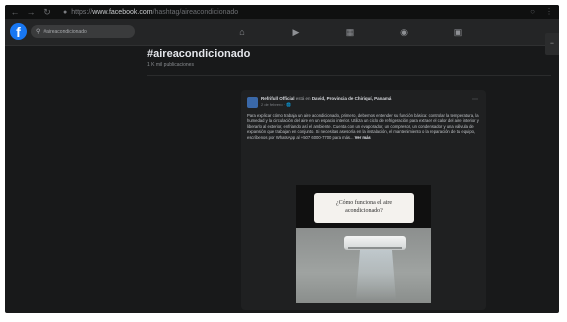  Describe the element at coordinates (276, 104) in the screenshot. I see `post-timestamp: 2 de febrero · 🌐` at that location.